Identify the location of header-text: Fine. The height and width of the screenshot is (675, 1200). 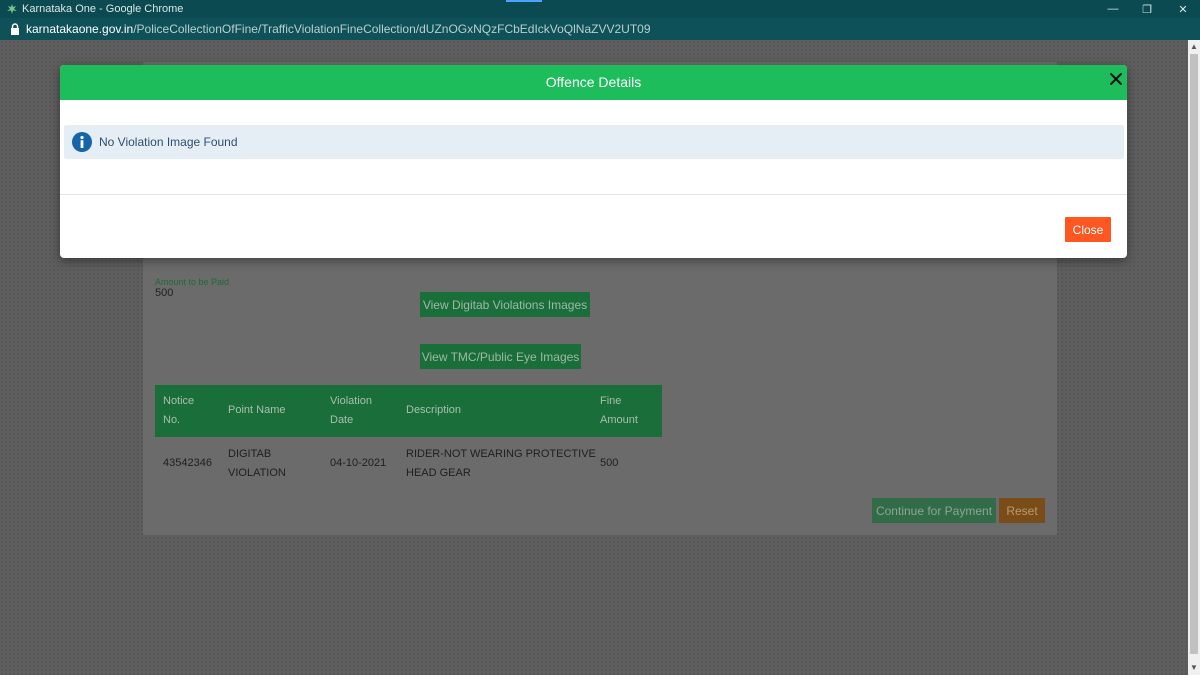
(611, 401).